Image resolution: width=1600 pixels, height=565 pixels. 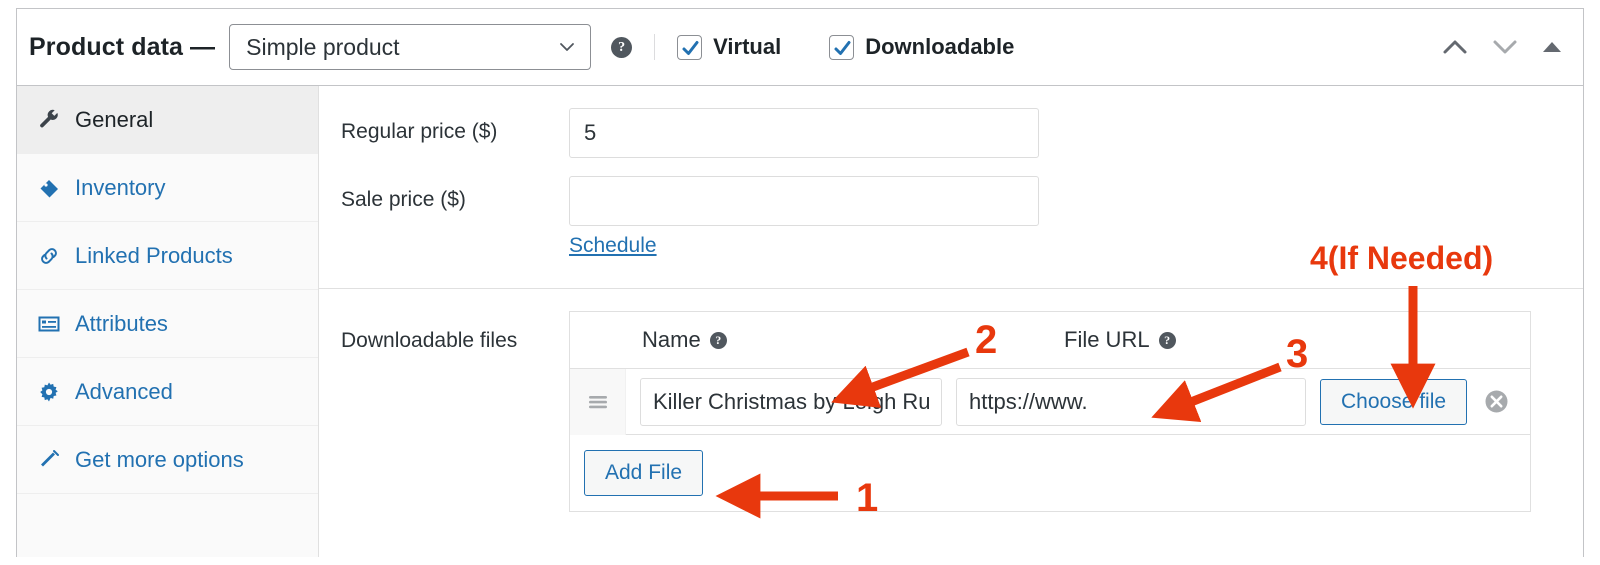 I want to click on downloadable-checkbox: Downloadable, so click(x=921, y=47).